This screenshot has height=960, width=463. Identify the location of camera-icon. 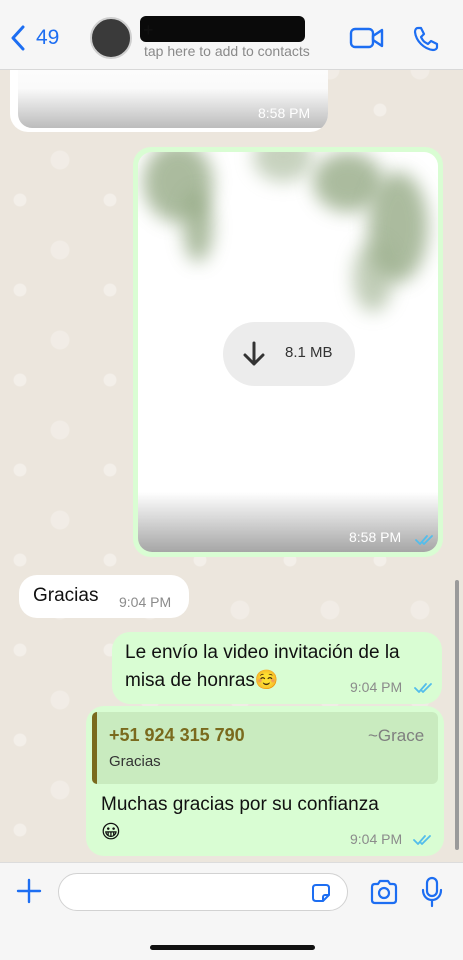
(384, 892).